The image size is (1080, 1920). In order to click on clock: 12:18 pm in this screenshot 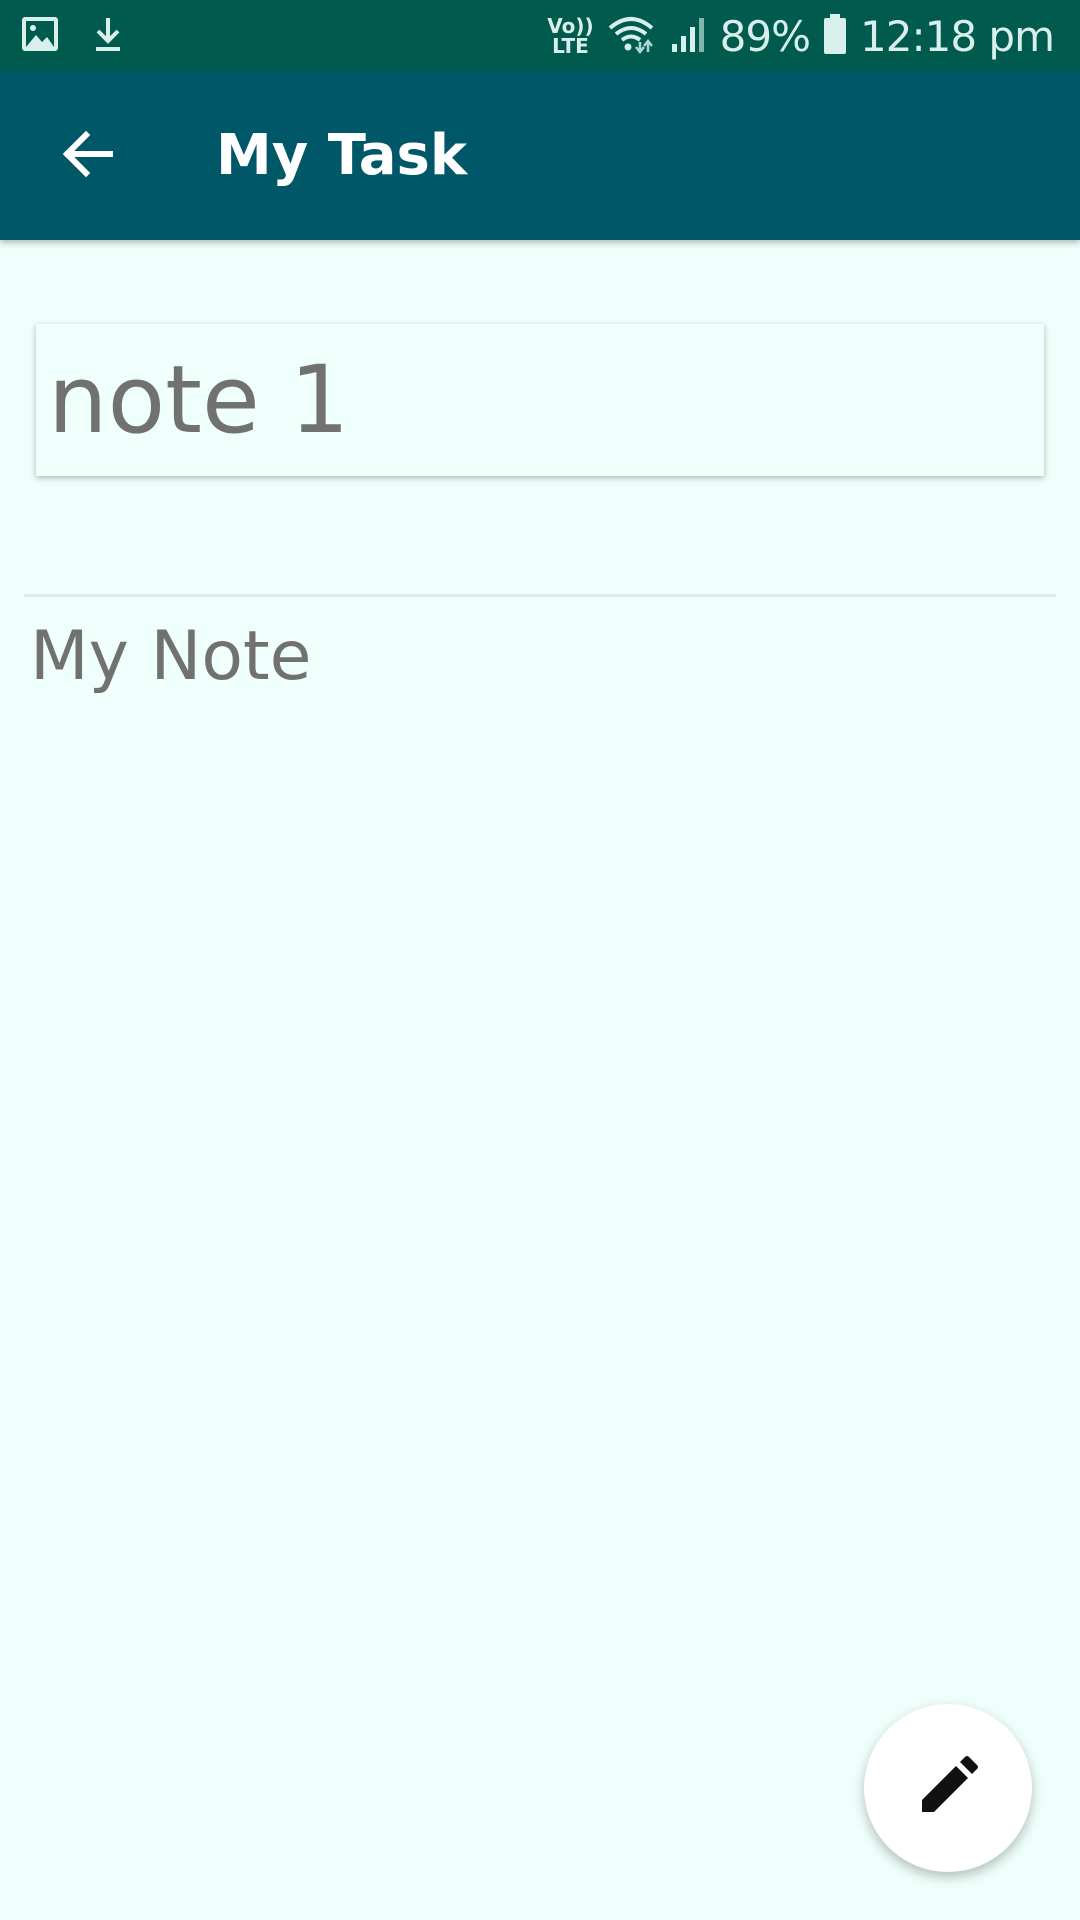, I will do `click(957, 36)`.